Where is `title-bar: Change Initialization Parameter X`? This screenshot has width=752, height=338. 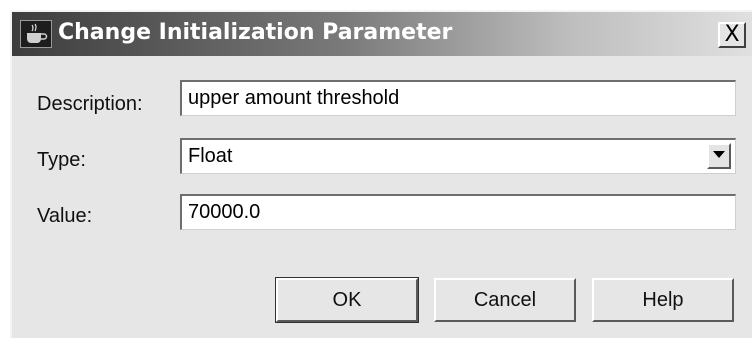
title-bar: Change Initialization Parameter X is located at coordinates (382, 34).